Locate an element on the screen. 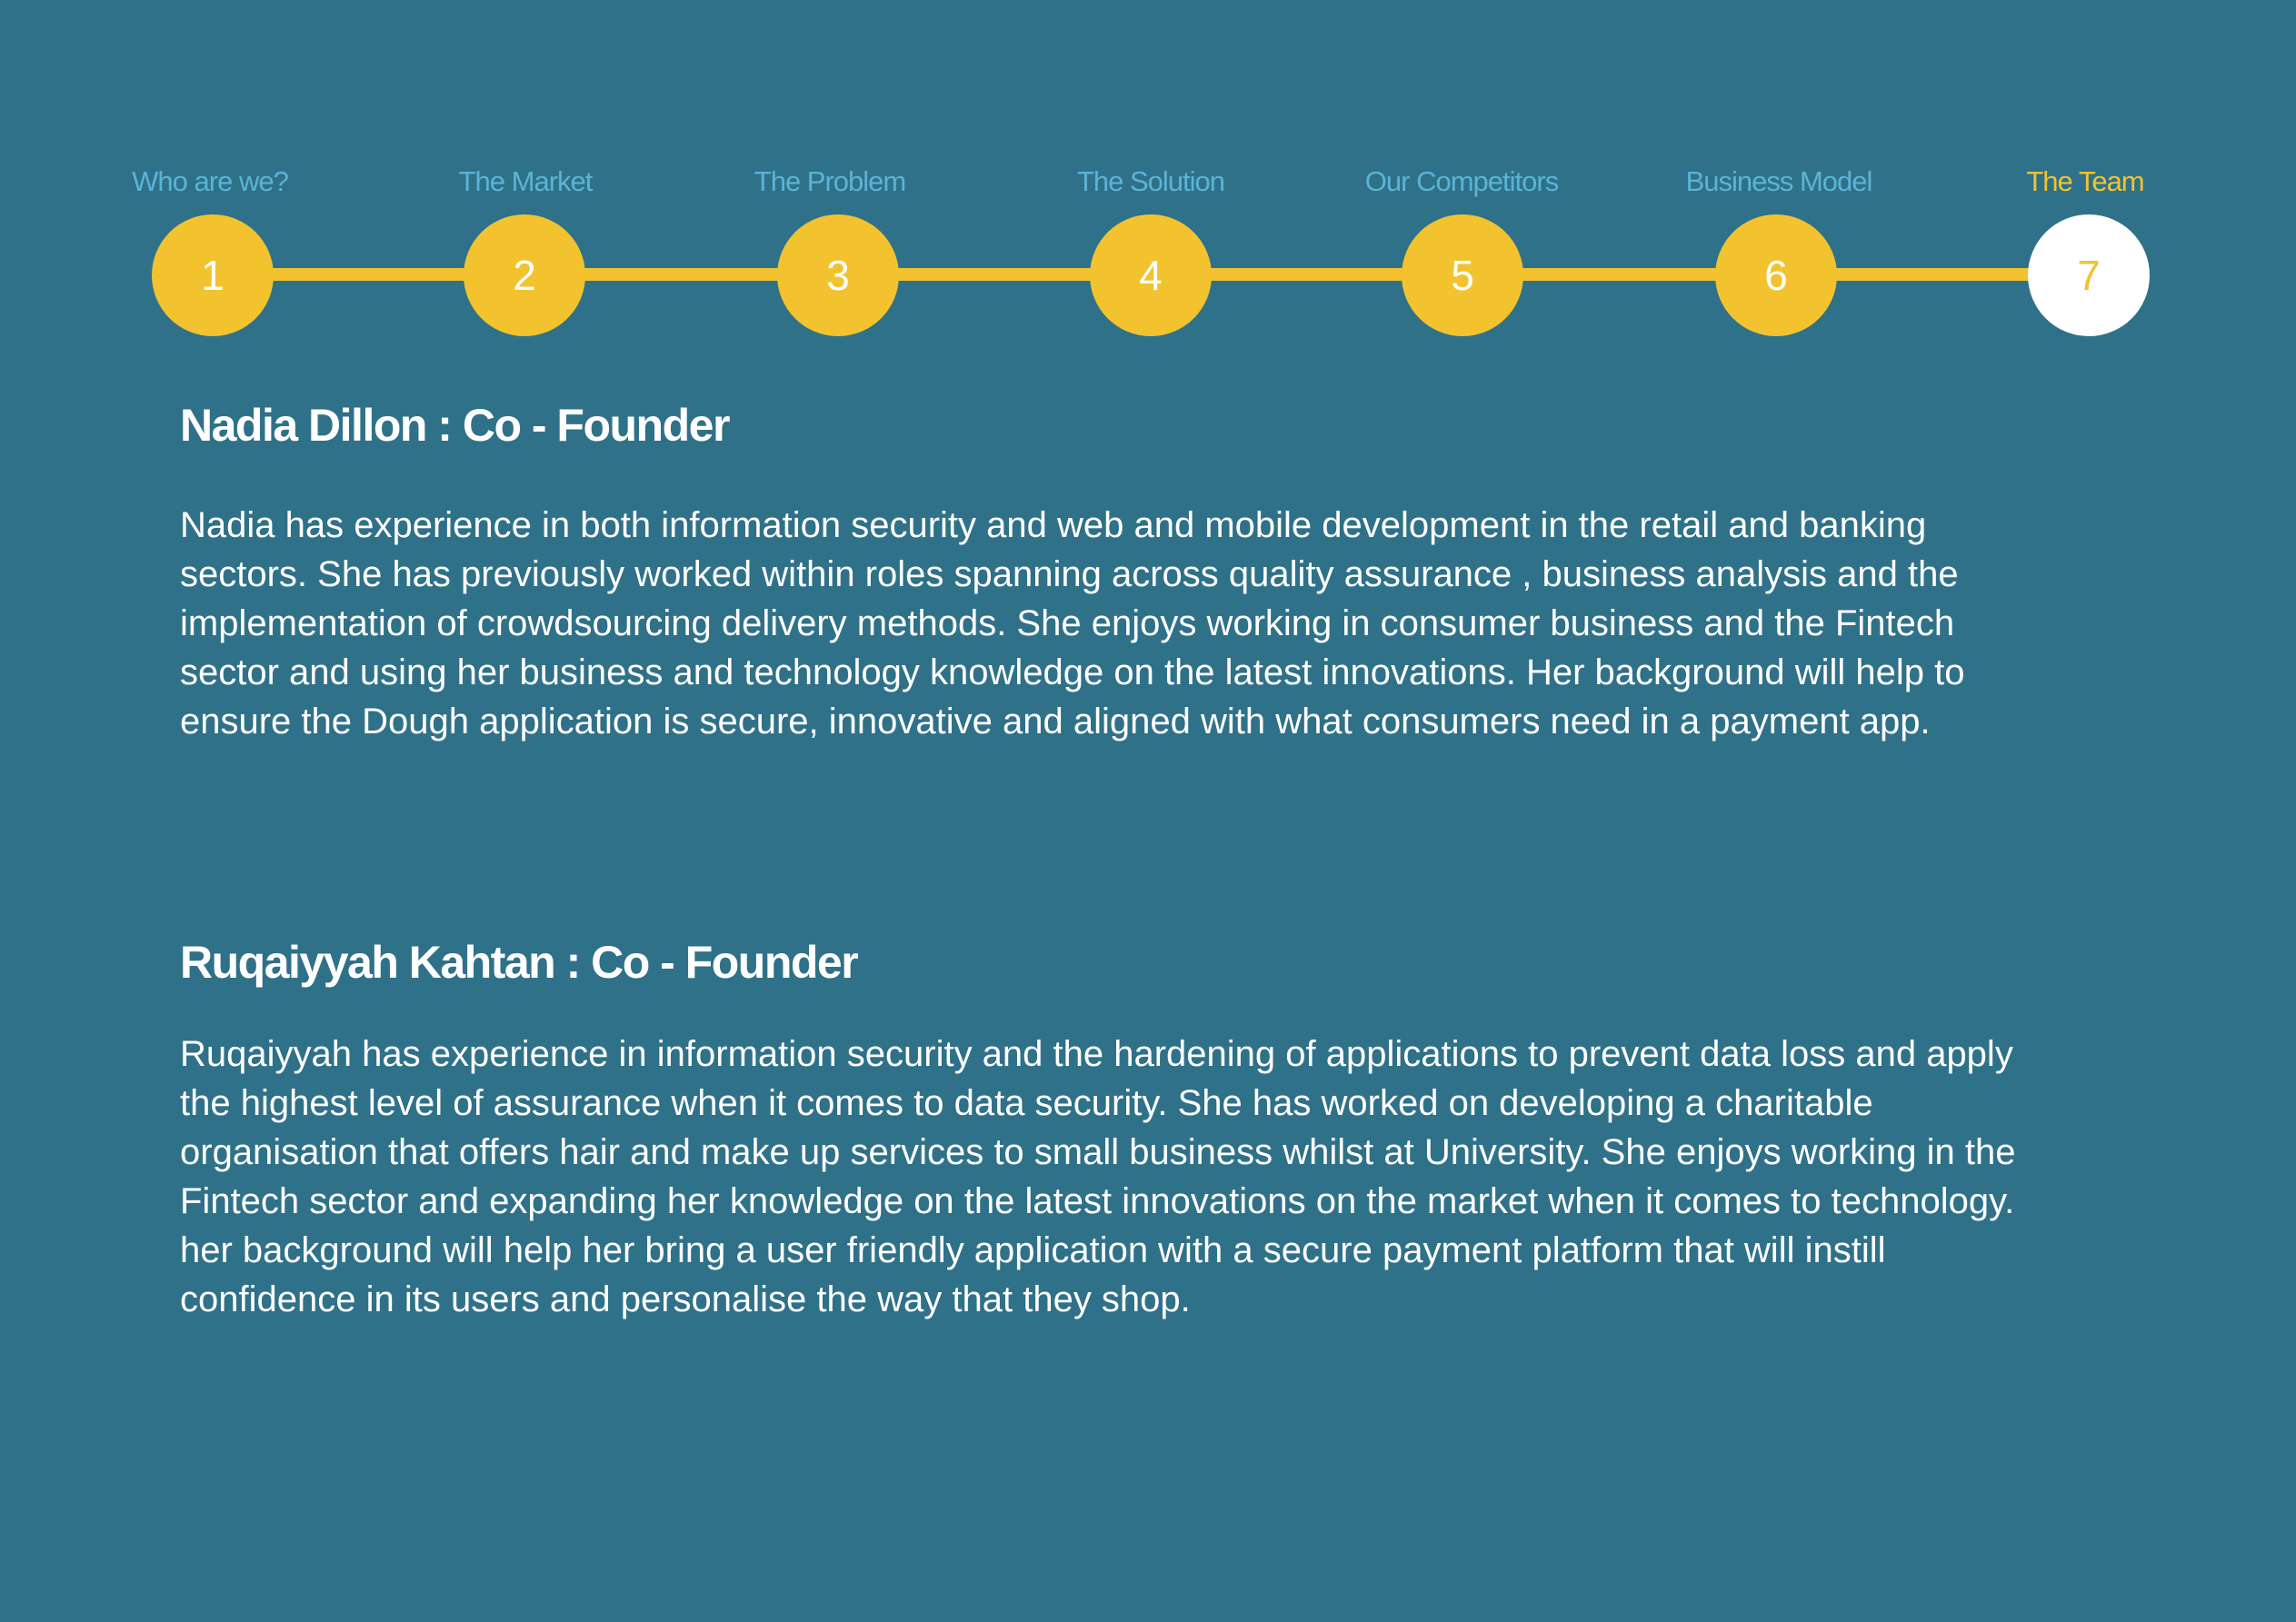 This screenshot has width=2296, height=1622. step-circle-6: 6 is located at coordinates (1776, 275).